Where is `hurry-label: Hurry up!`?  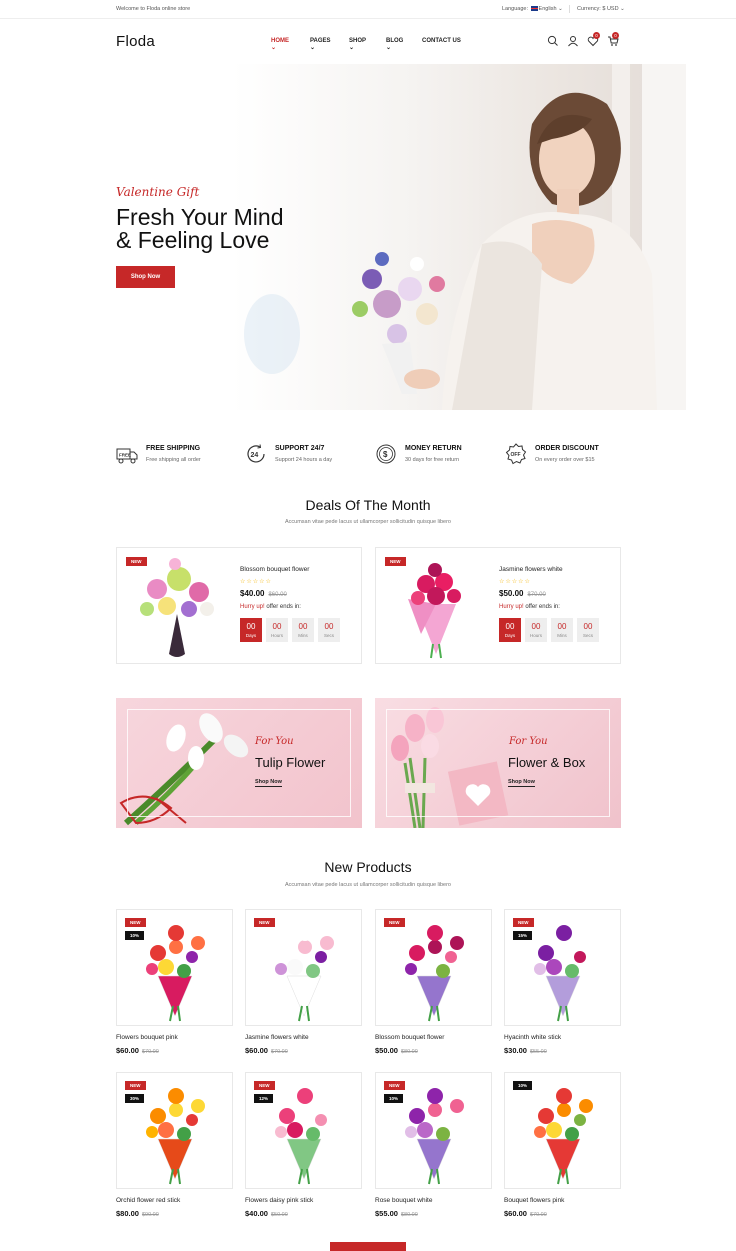 hurry-label: Hurry up! is located at coordinates (252, 607).